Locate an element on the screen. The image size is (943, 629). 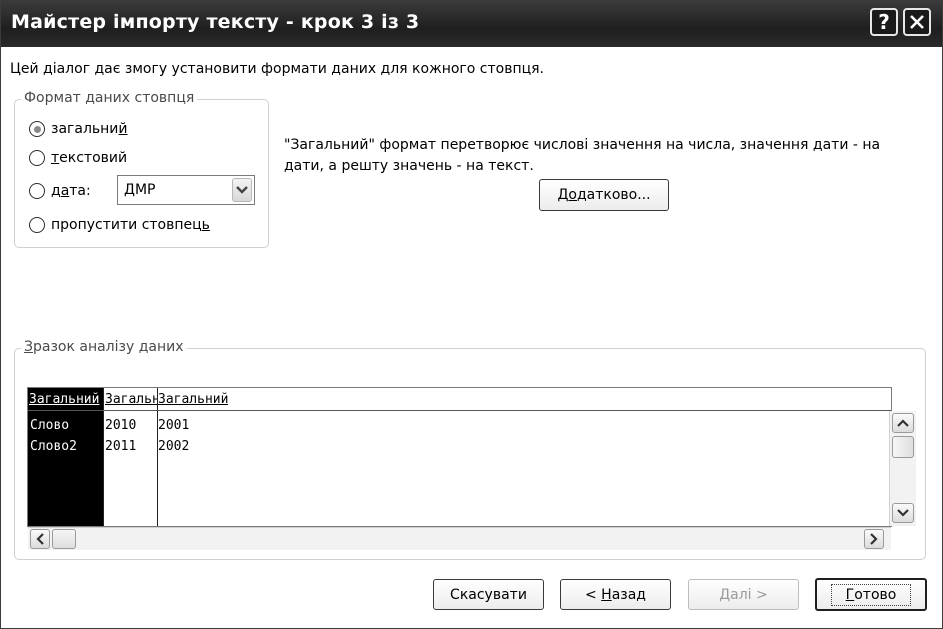
cell-2-1: Слово2 is located at coordinates (53, 446).